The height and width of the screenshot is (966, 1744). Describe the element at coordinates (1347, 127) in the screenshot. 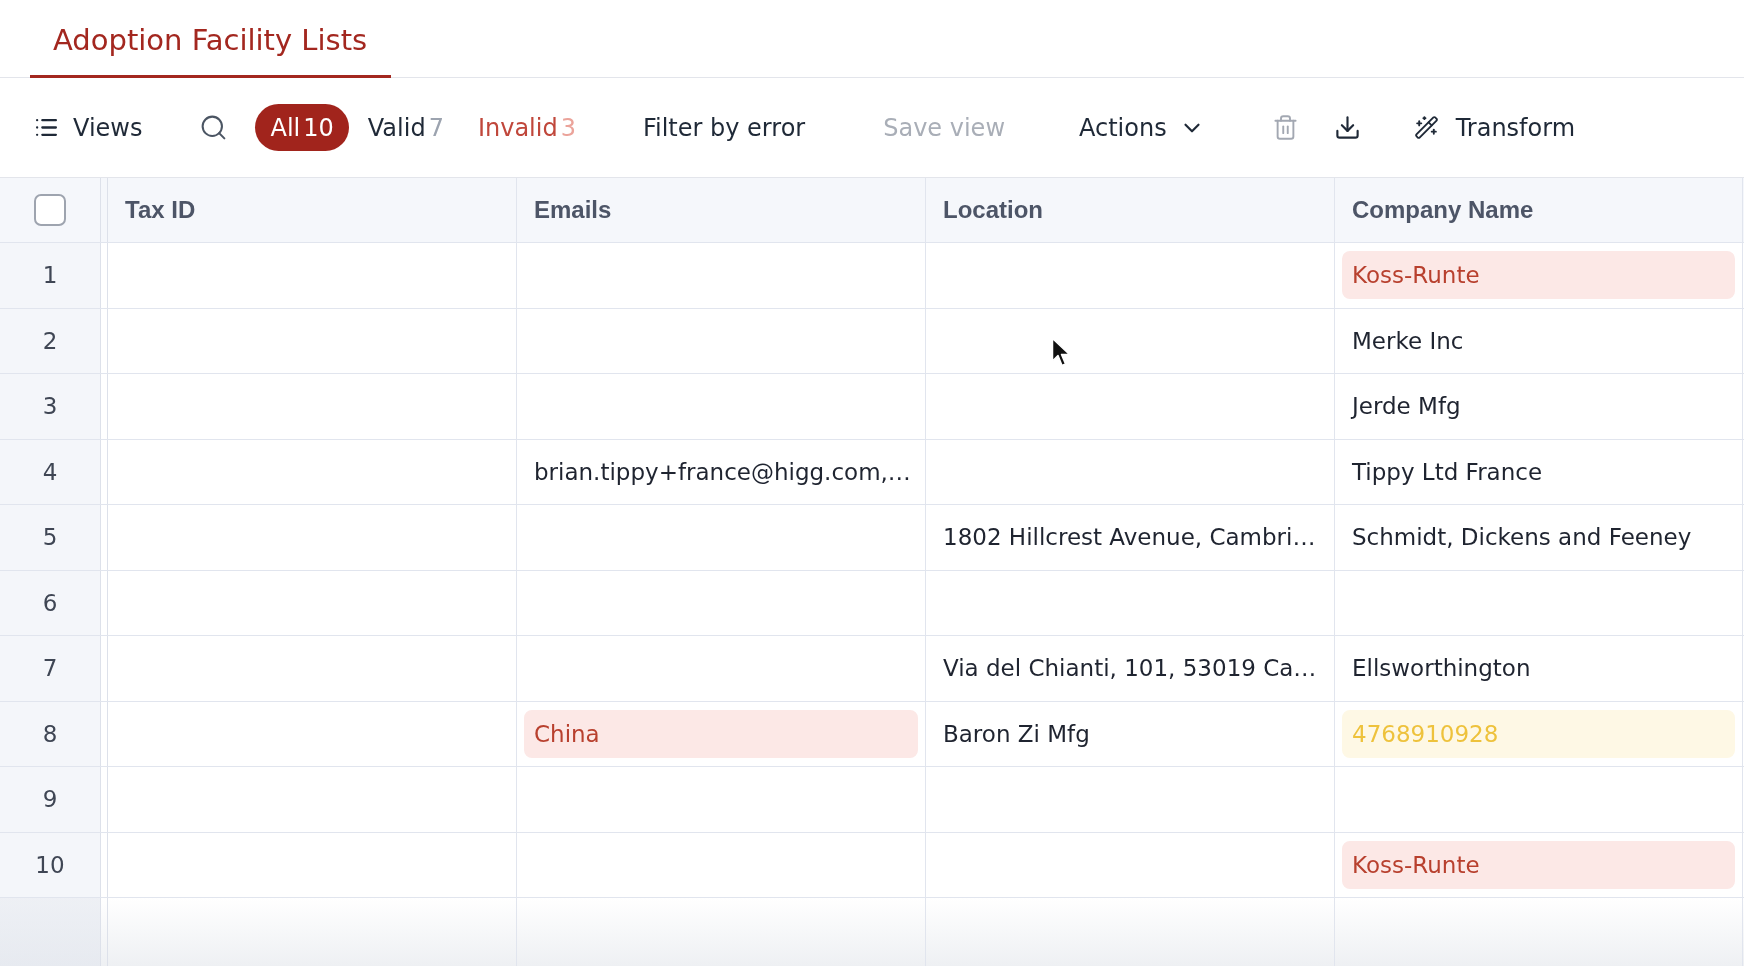

I see `download-icon` at that location.